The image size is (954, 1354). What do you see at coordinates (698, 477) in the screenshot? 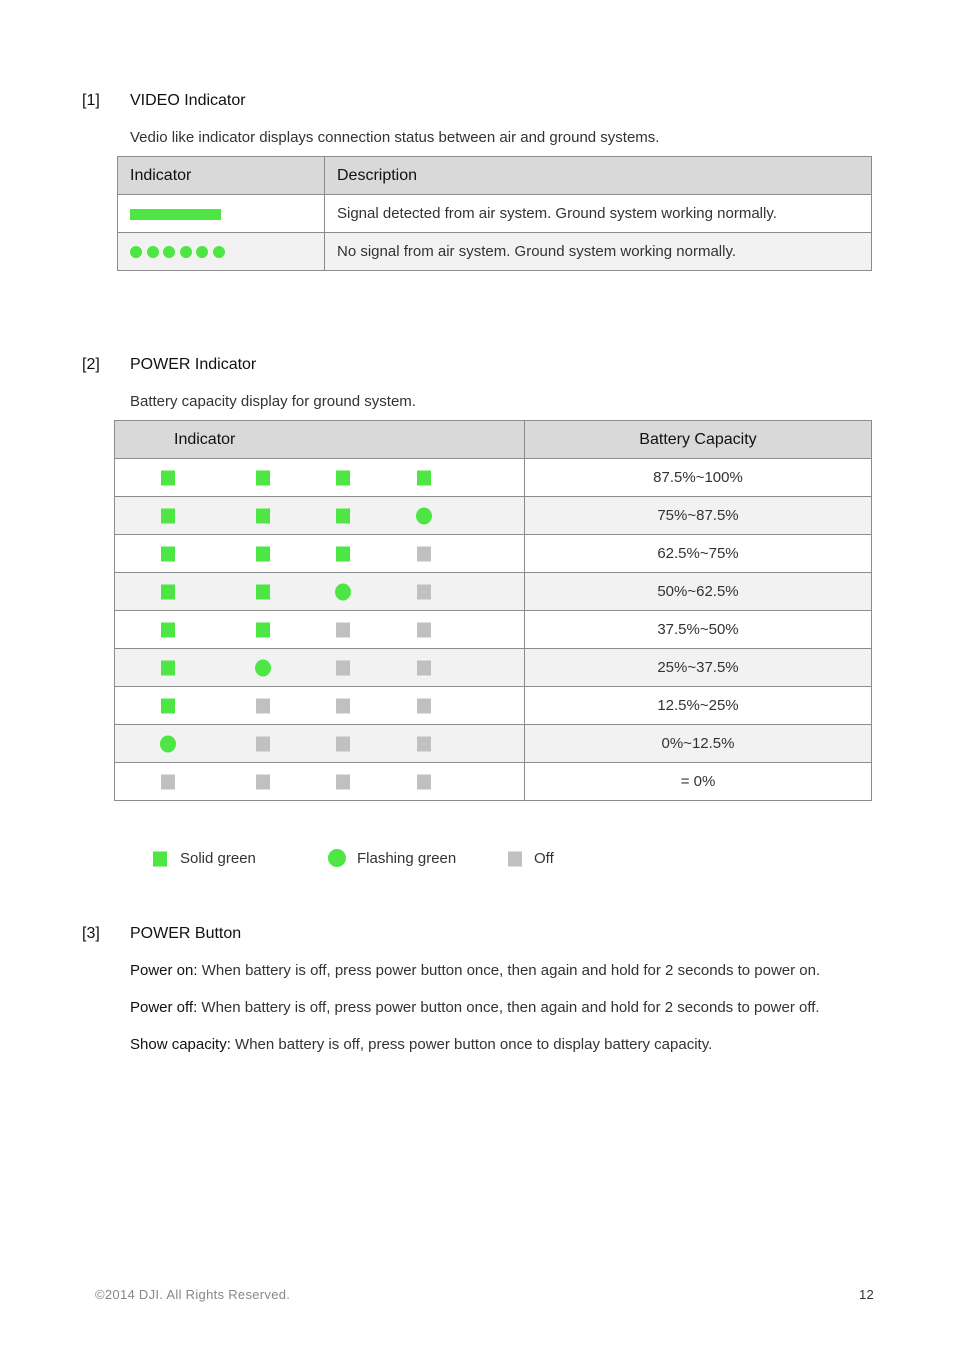
I see `capacity-cell: 87.5%~100%` at bounding box center [698, 477].